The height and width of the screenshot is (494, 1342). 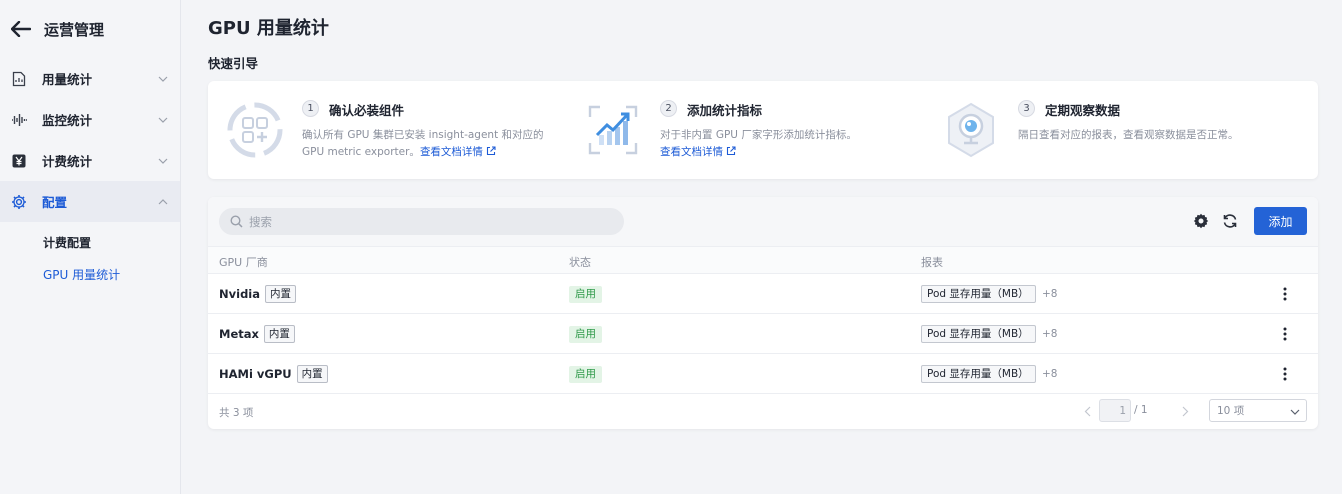 What do you see at coordinates (19, 79) in the screenshot?
I see `document-chart-icon` at bounding box center [19, 79].